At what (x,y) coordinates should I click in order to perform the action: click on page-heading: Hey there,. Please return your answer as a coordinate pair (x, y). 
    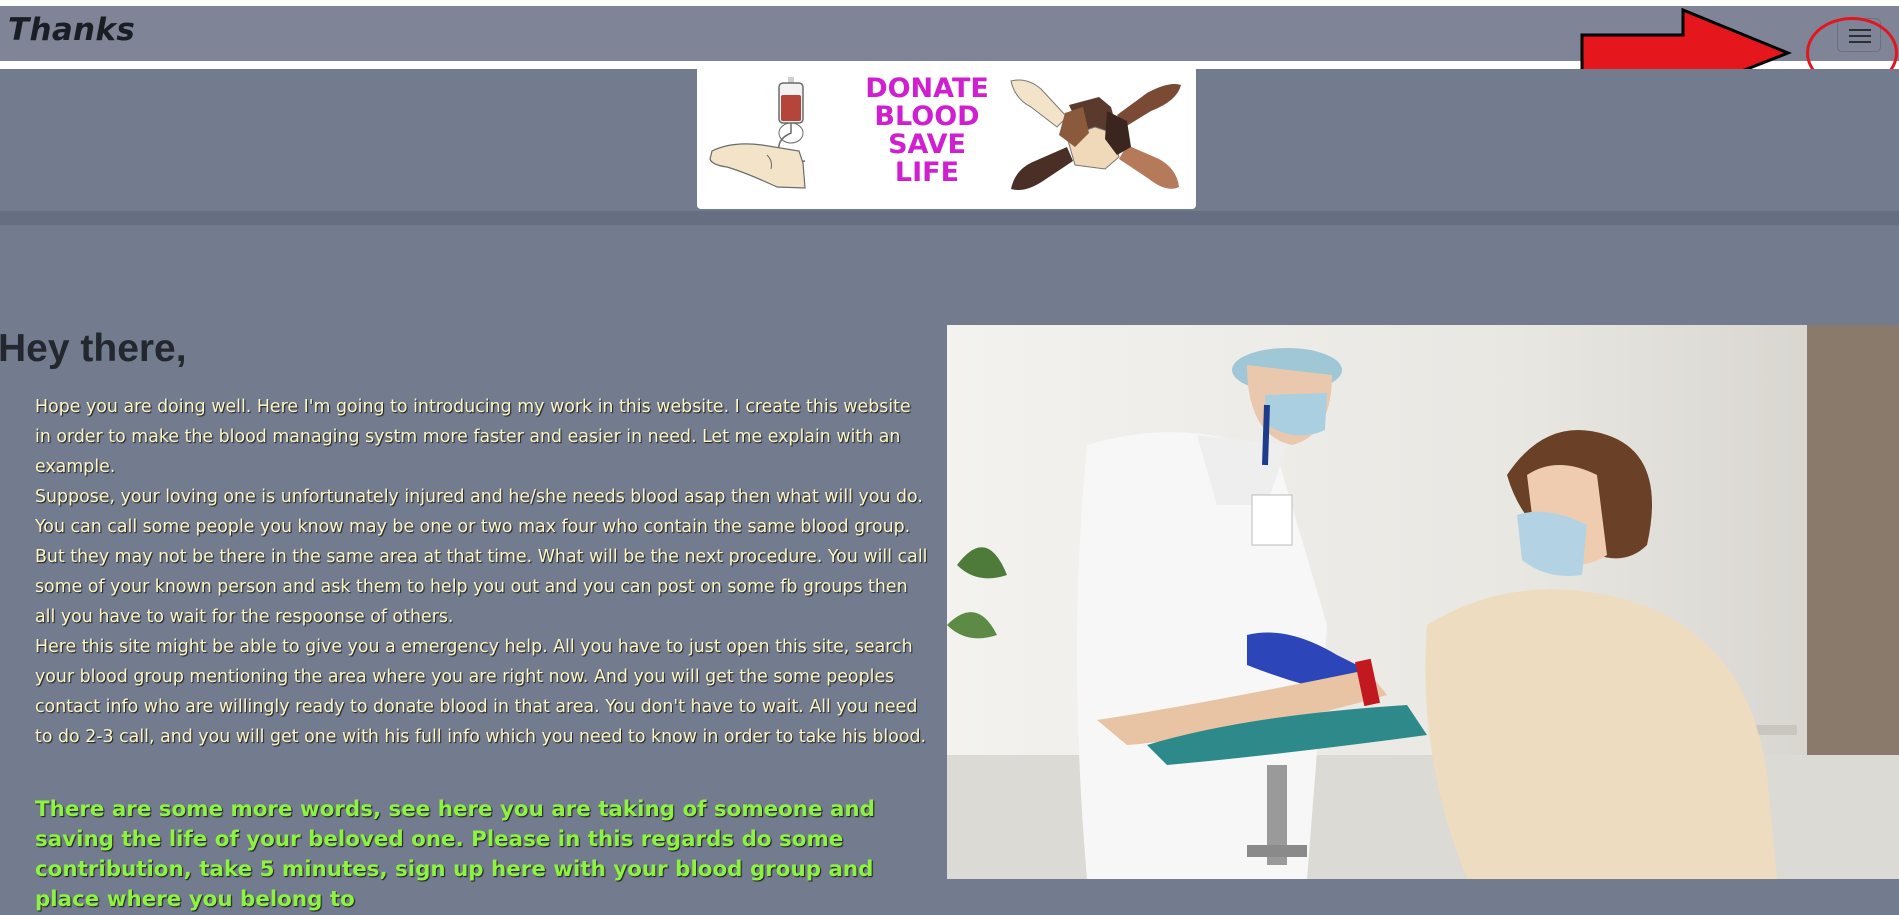
    Looking at the image, I should click on (93, 348).